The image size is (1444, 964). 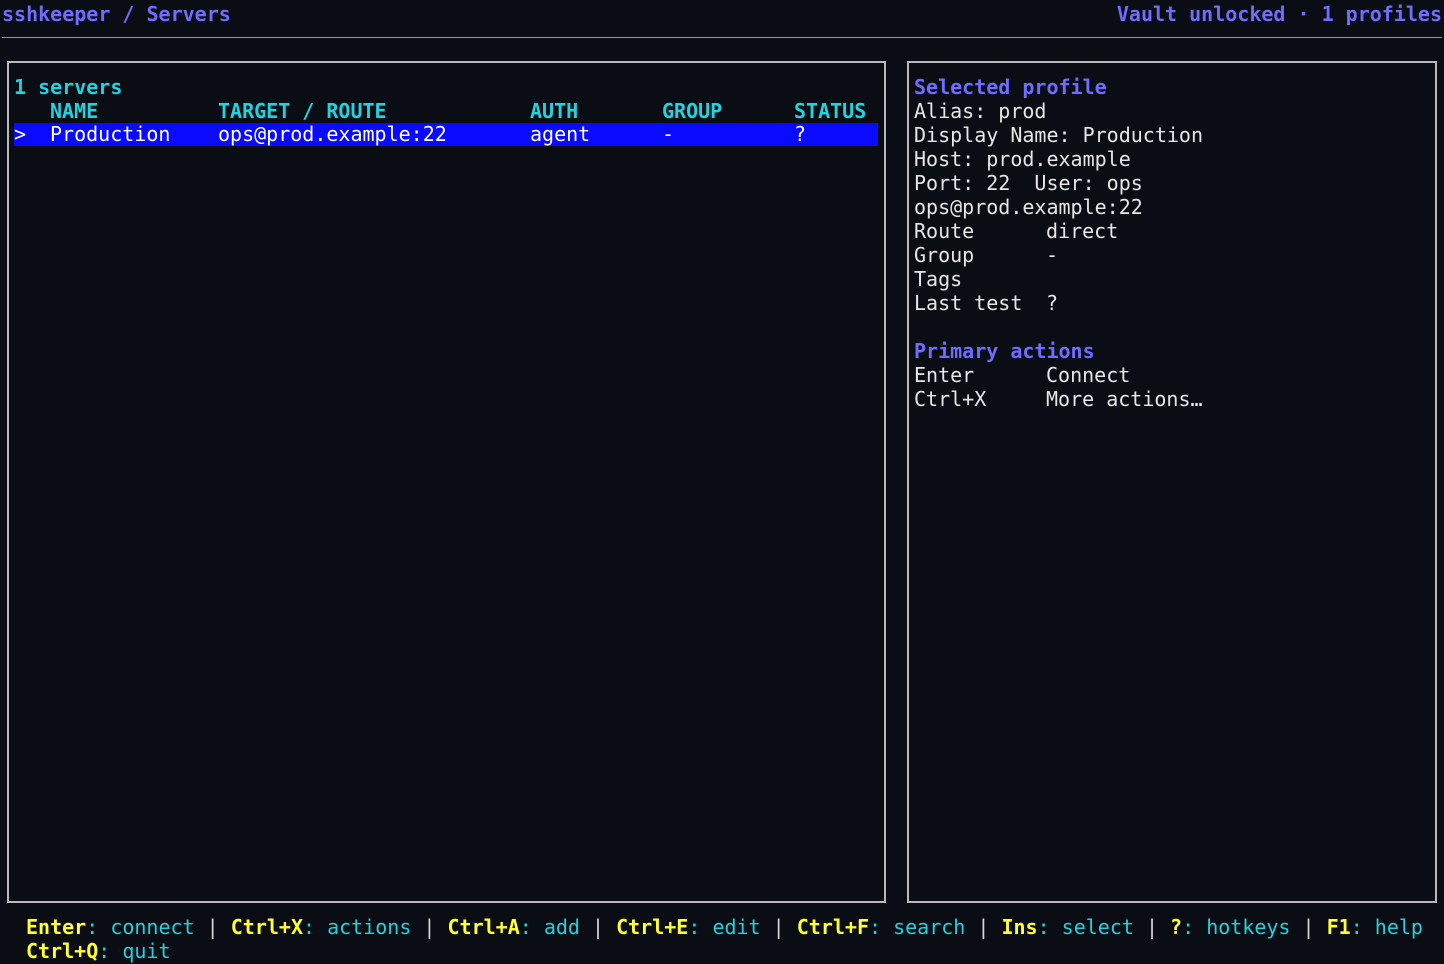 I want to click on vault-status: Vault unlocked · 1 profiles, so click(x=1279, y=14).